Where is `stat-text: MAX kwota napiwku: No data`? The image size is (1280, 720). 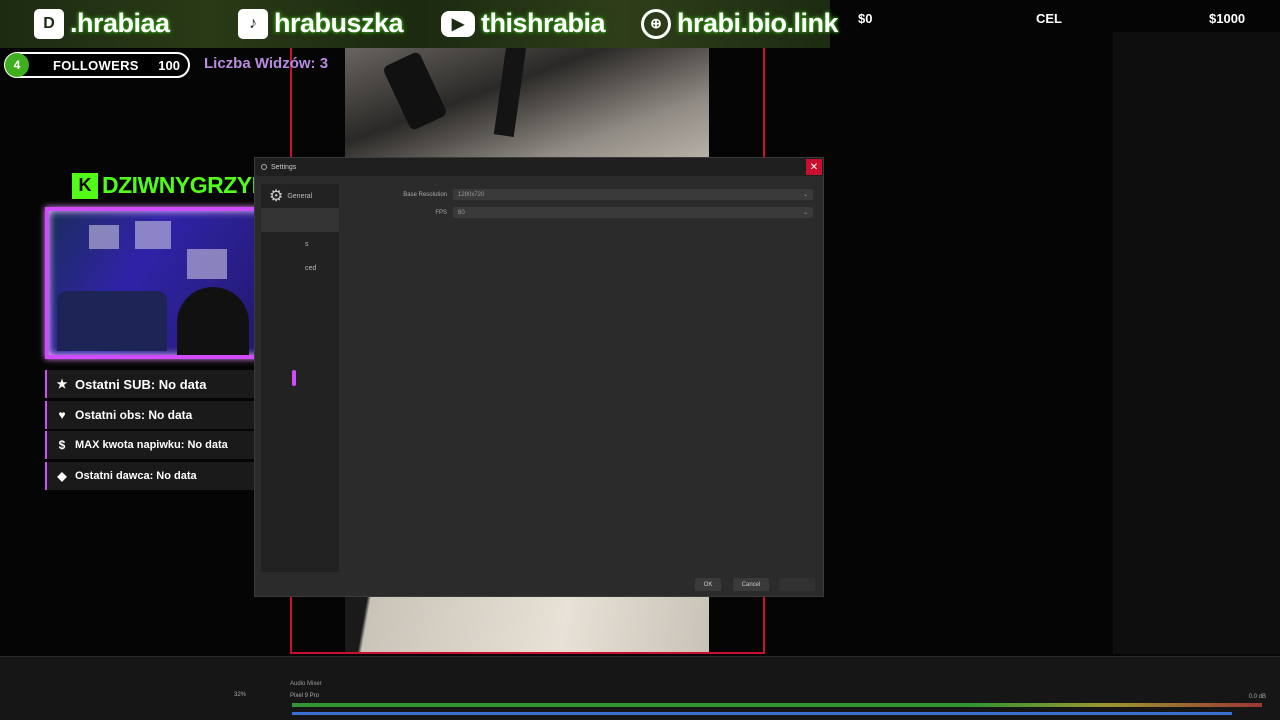
stat-text: MAX kwota napiwku: No data is located at coordinates (151, 445).